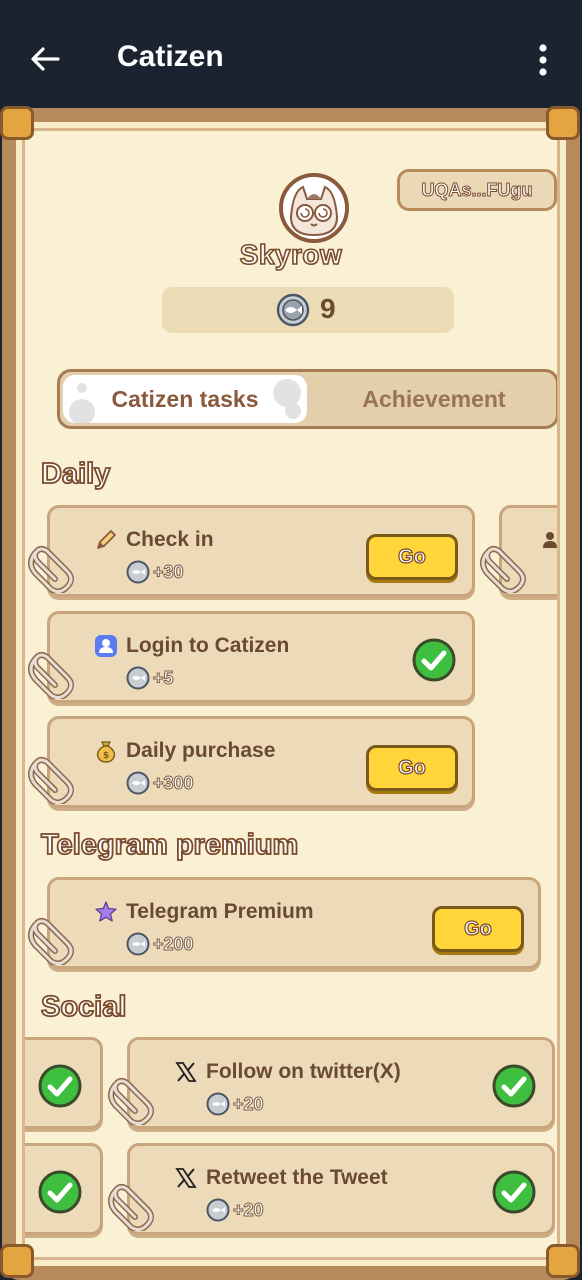 This screenshot has height=1280, width=582. I want to click on task-card-login: Login to Catizen +5, so click(261, 657).